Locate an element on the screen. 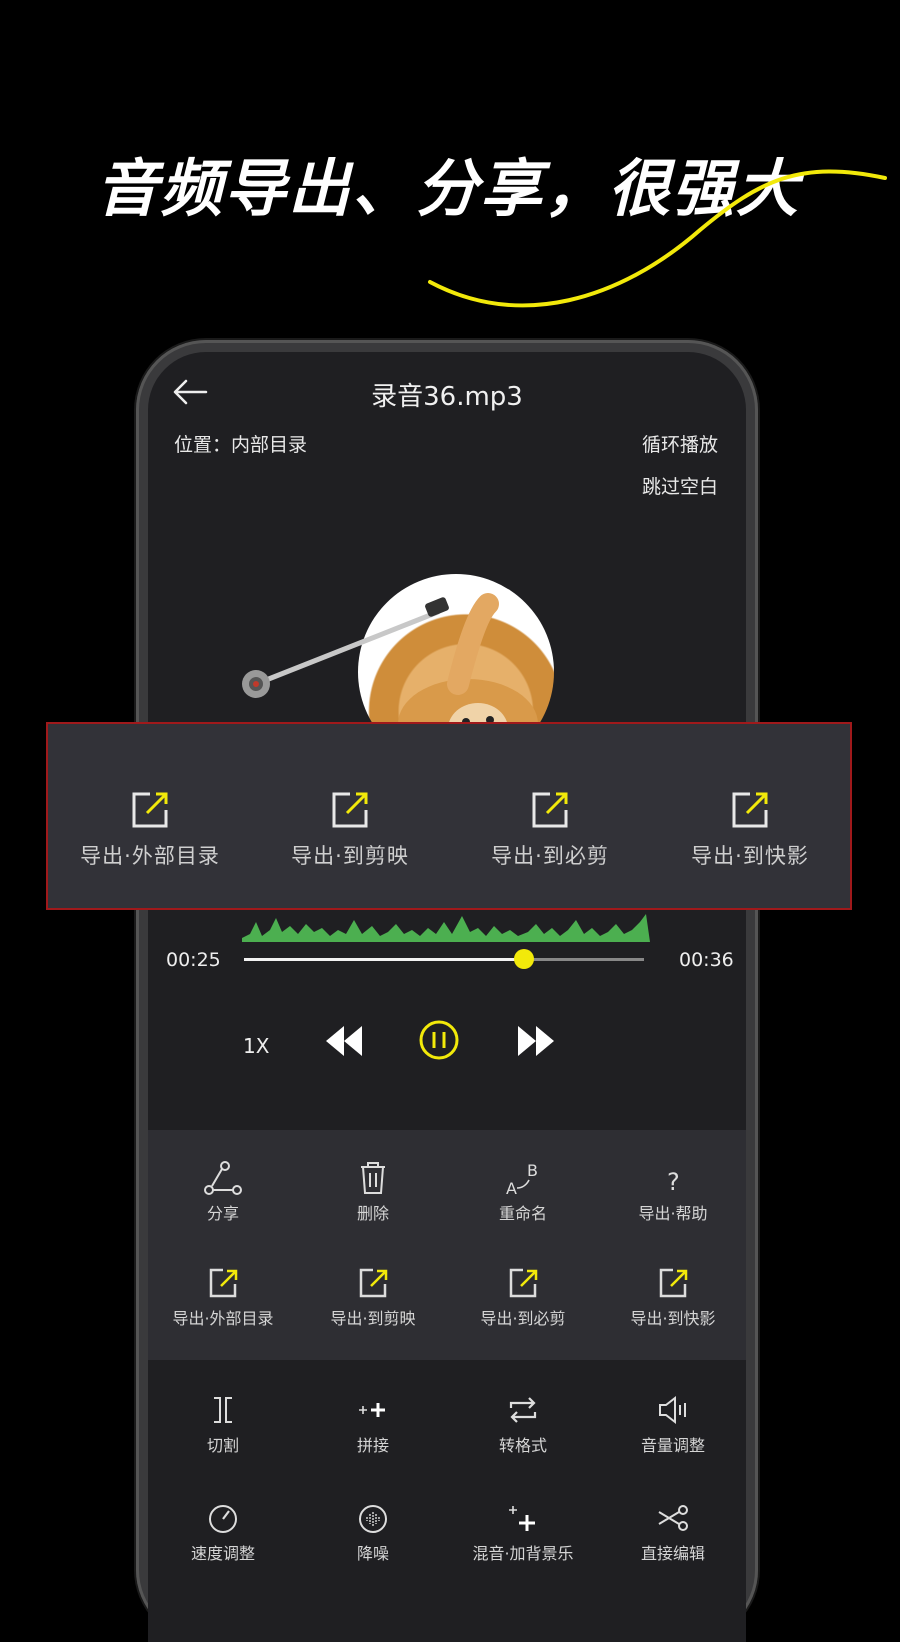 This screenshot has height=1642, width=900. skip-silence-toggle: 跳过空白 is located at coordinates (680, 485).